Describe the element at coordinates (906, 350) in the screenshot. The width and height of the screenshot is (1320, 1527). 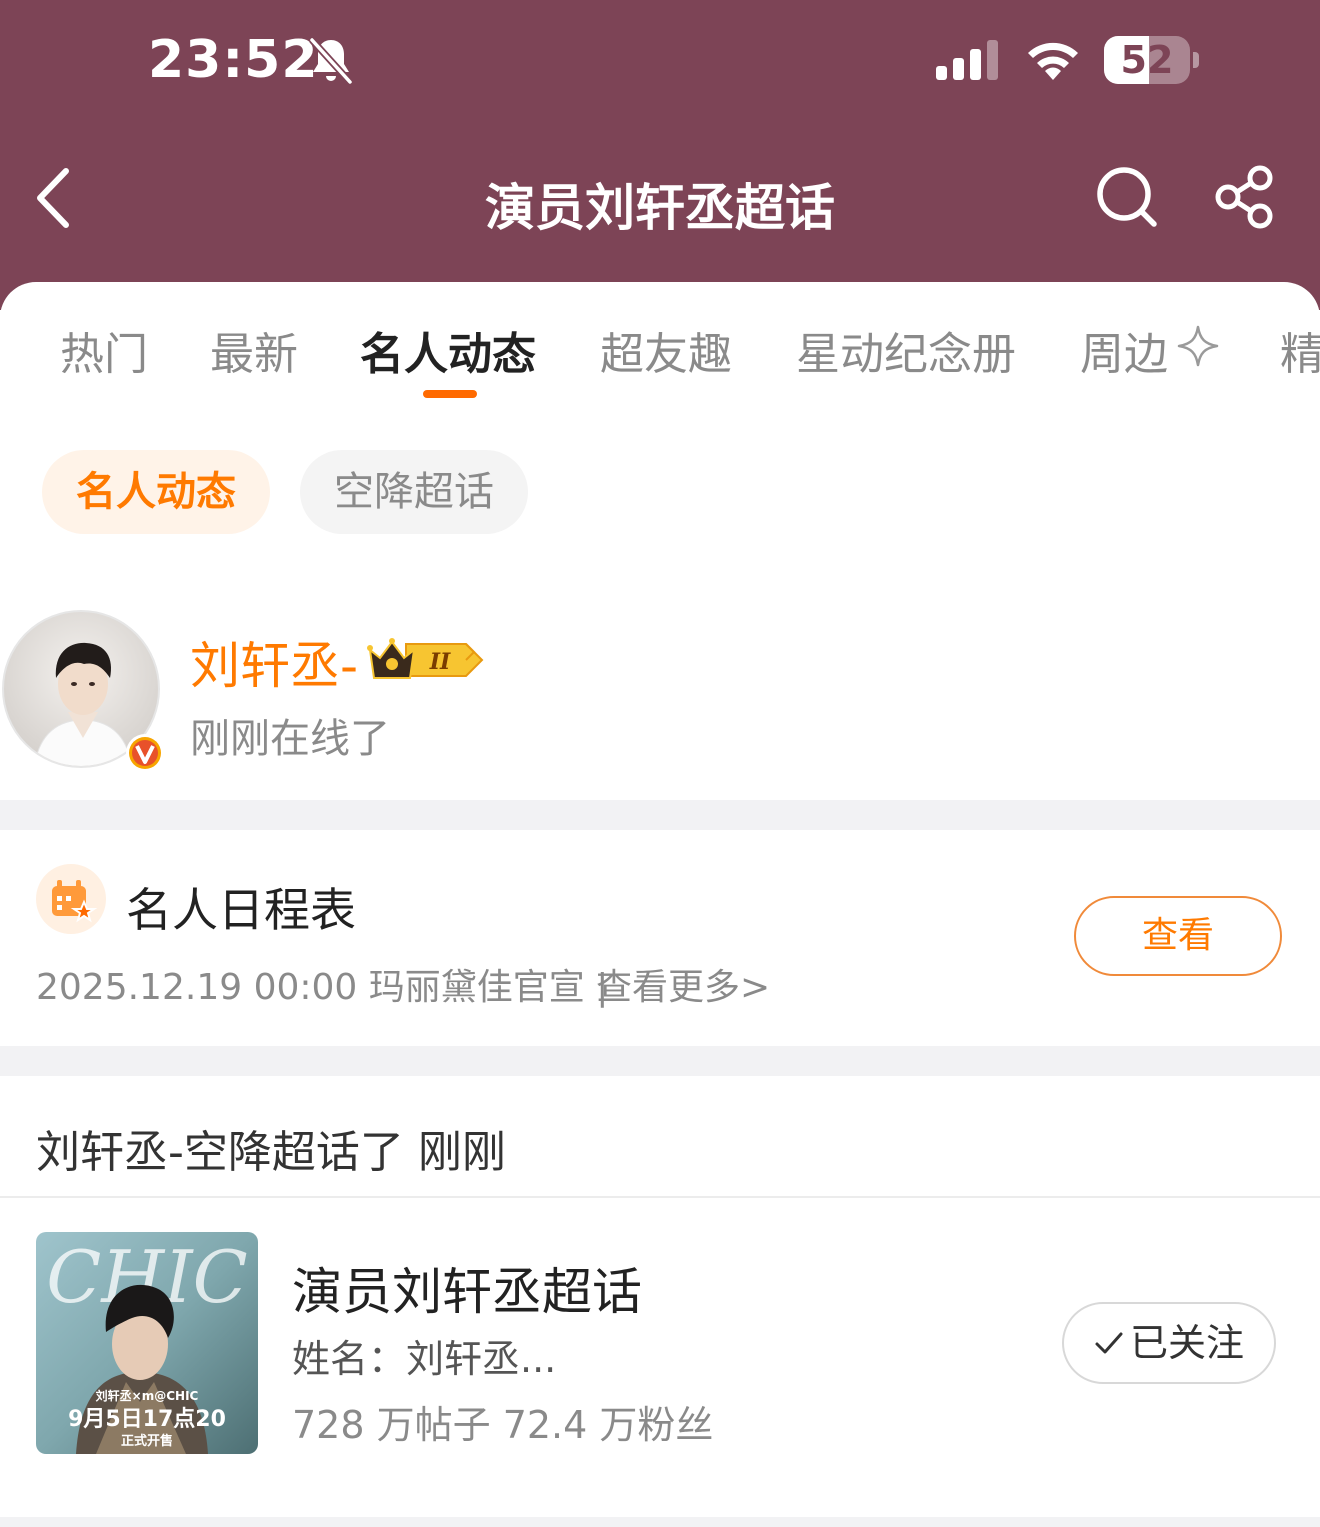
I see `tab-star-album: 星动纪念册` at that location.